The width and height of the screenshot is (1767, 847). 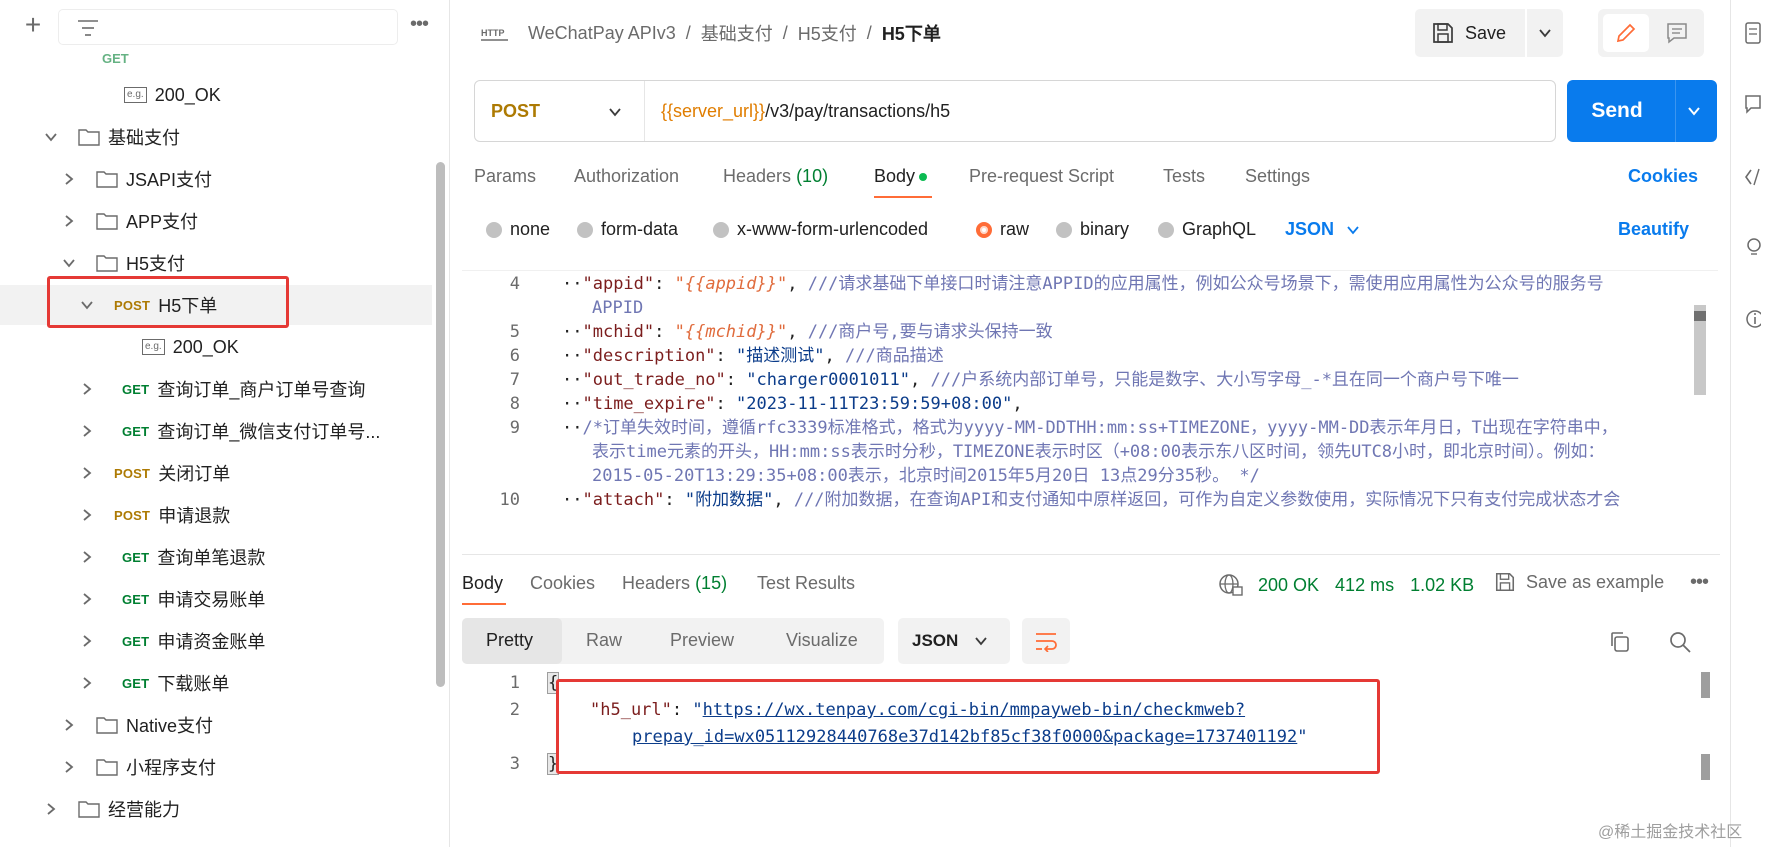 I want to click on folder-app-pay: APP支付, so click(x=216, y=221).